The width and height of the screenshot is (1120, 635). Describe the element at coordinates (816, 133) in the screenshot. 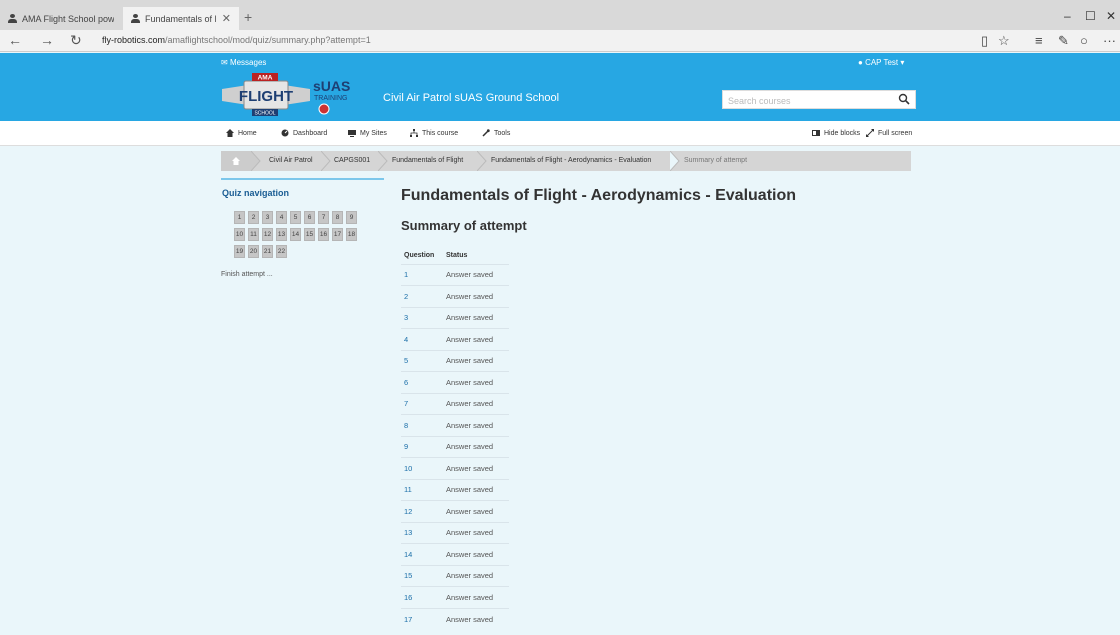

I see `hide-blocks-icon` at that location.